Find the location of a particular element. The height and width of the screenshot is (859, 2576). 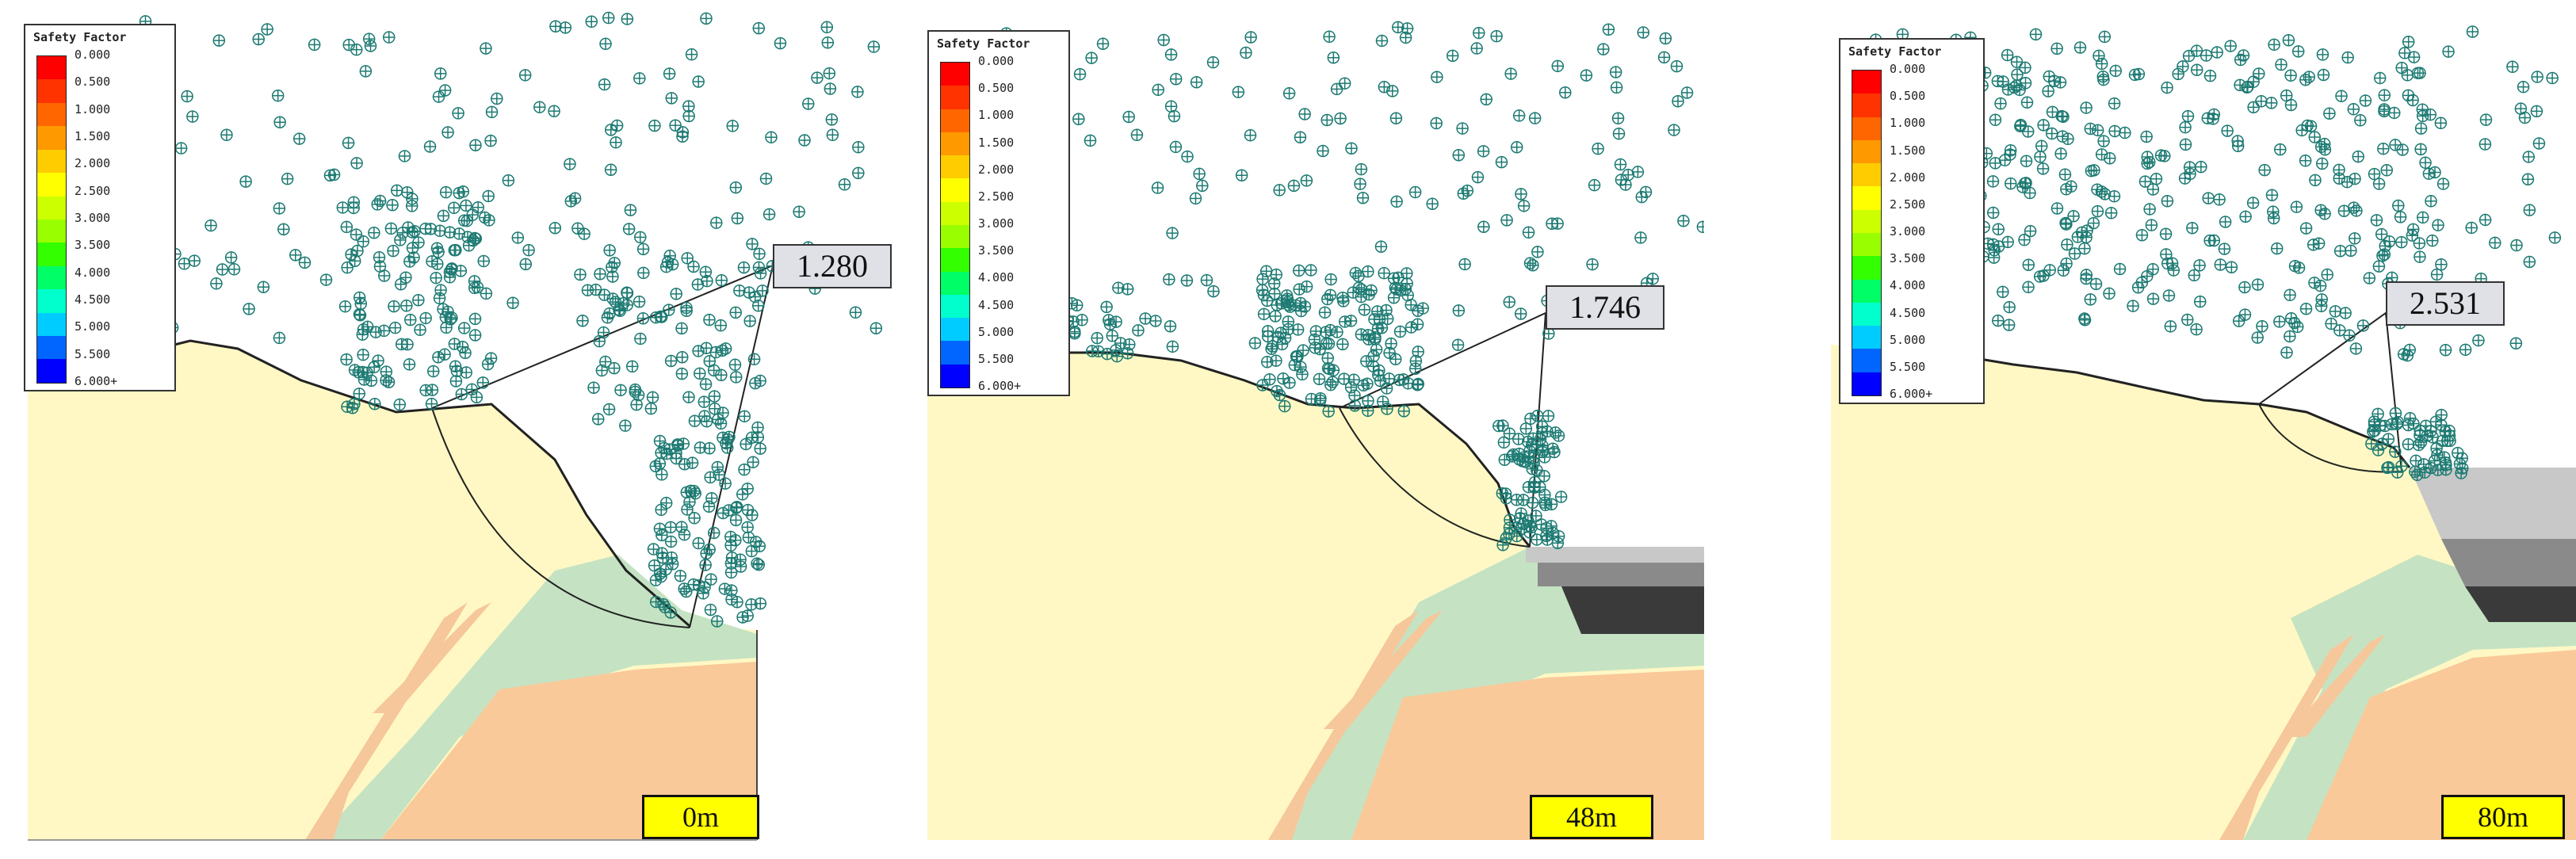

safety-factor-value: 2.531 is located at coordinates (2445, 303).